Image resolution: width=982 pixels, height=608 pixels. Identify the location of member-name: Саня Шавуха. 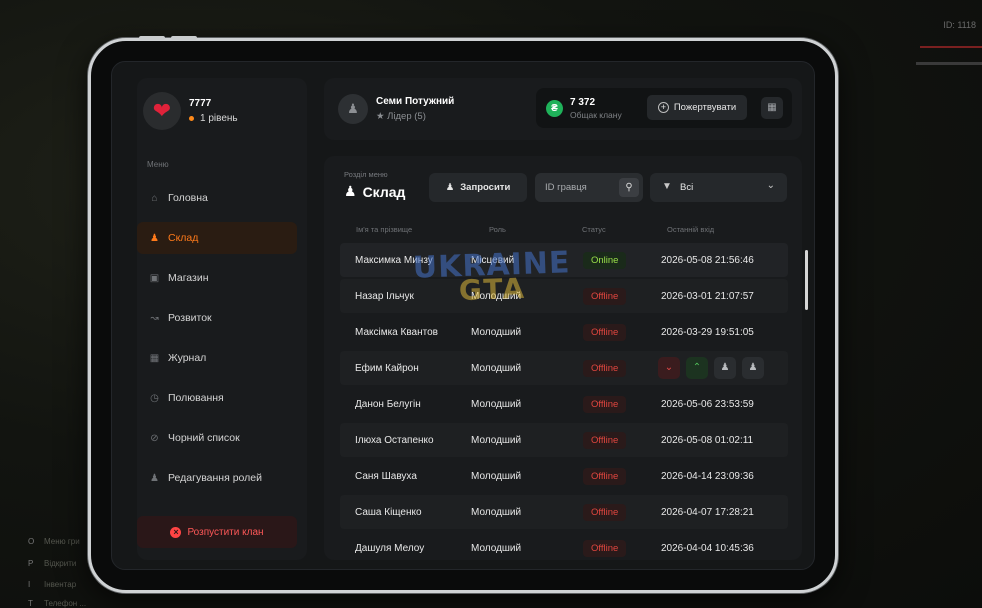
(386, 476).